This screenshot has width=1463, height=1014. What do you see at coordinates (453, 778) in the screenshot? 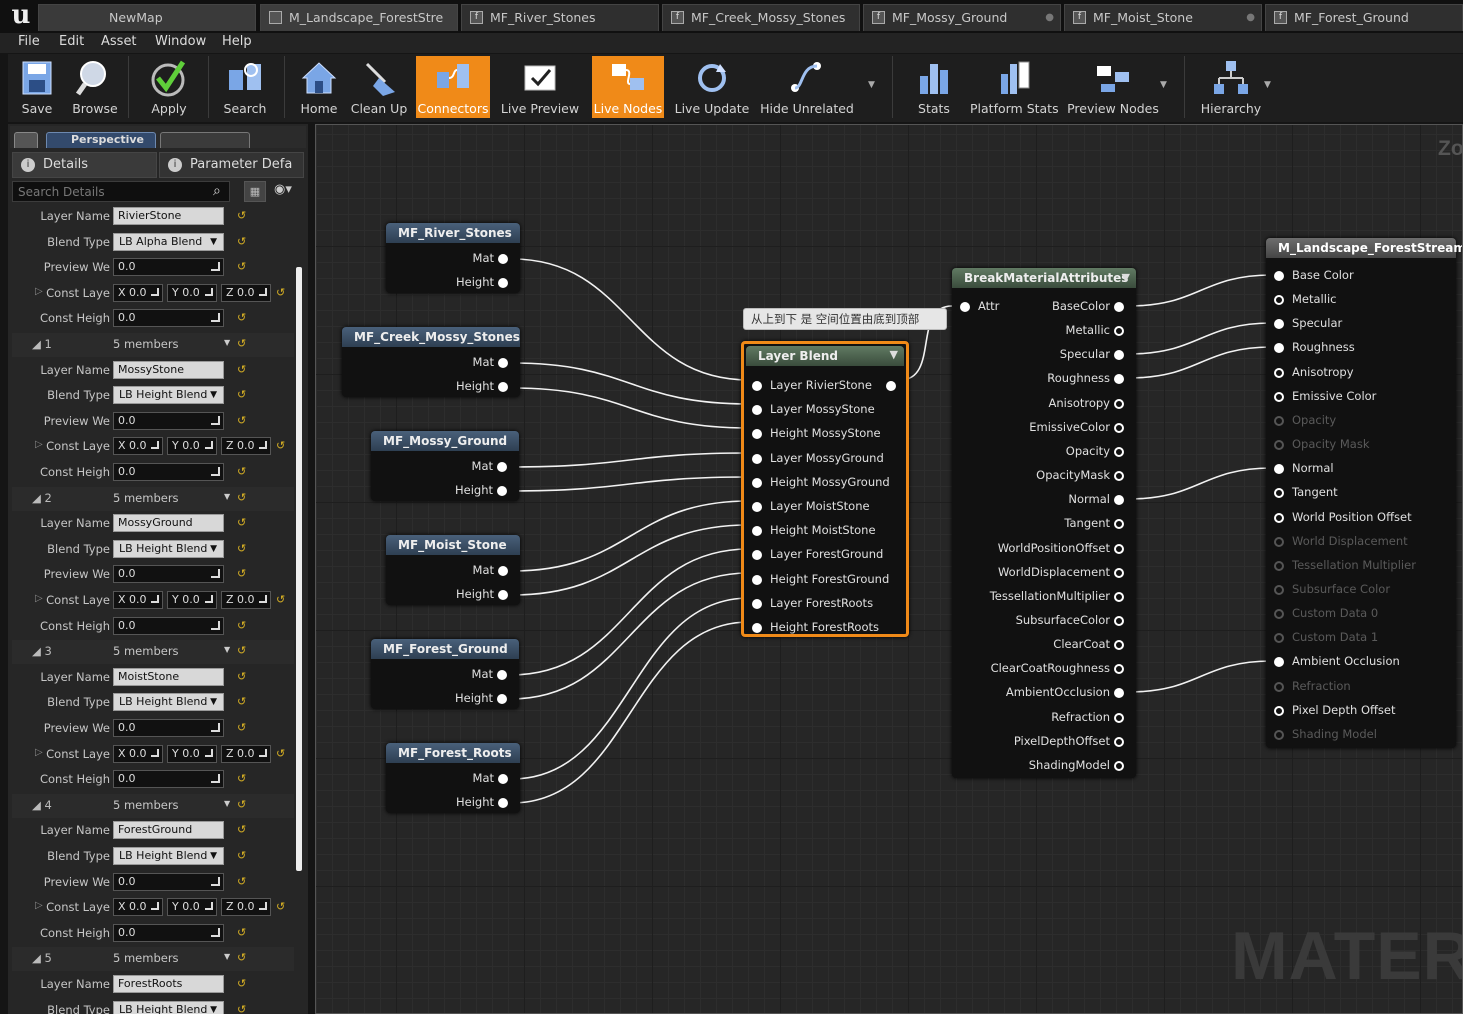
I see `function-node-mf-forest-roots: MF_Forest_Roots Mat Height` at bounding box center [453, 778].